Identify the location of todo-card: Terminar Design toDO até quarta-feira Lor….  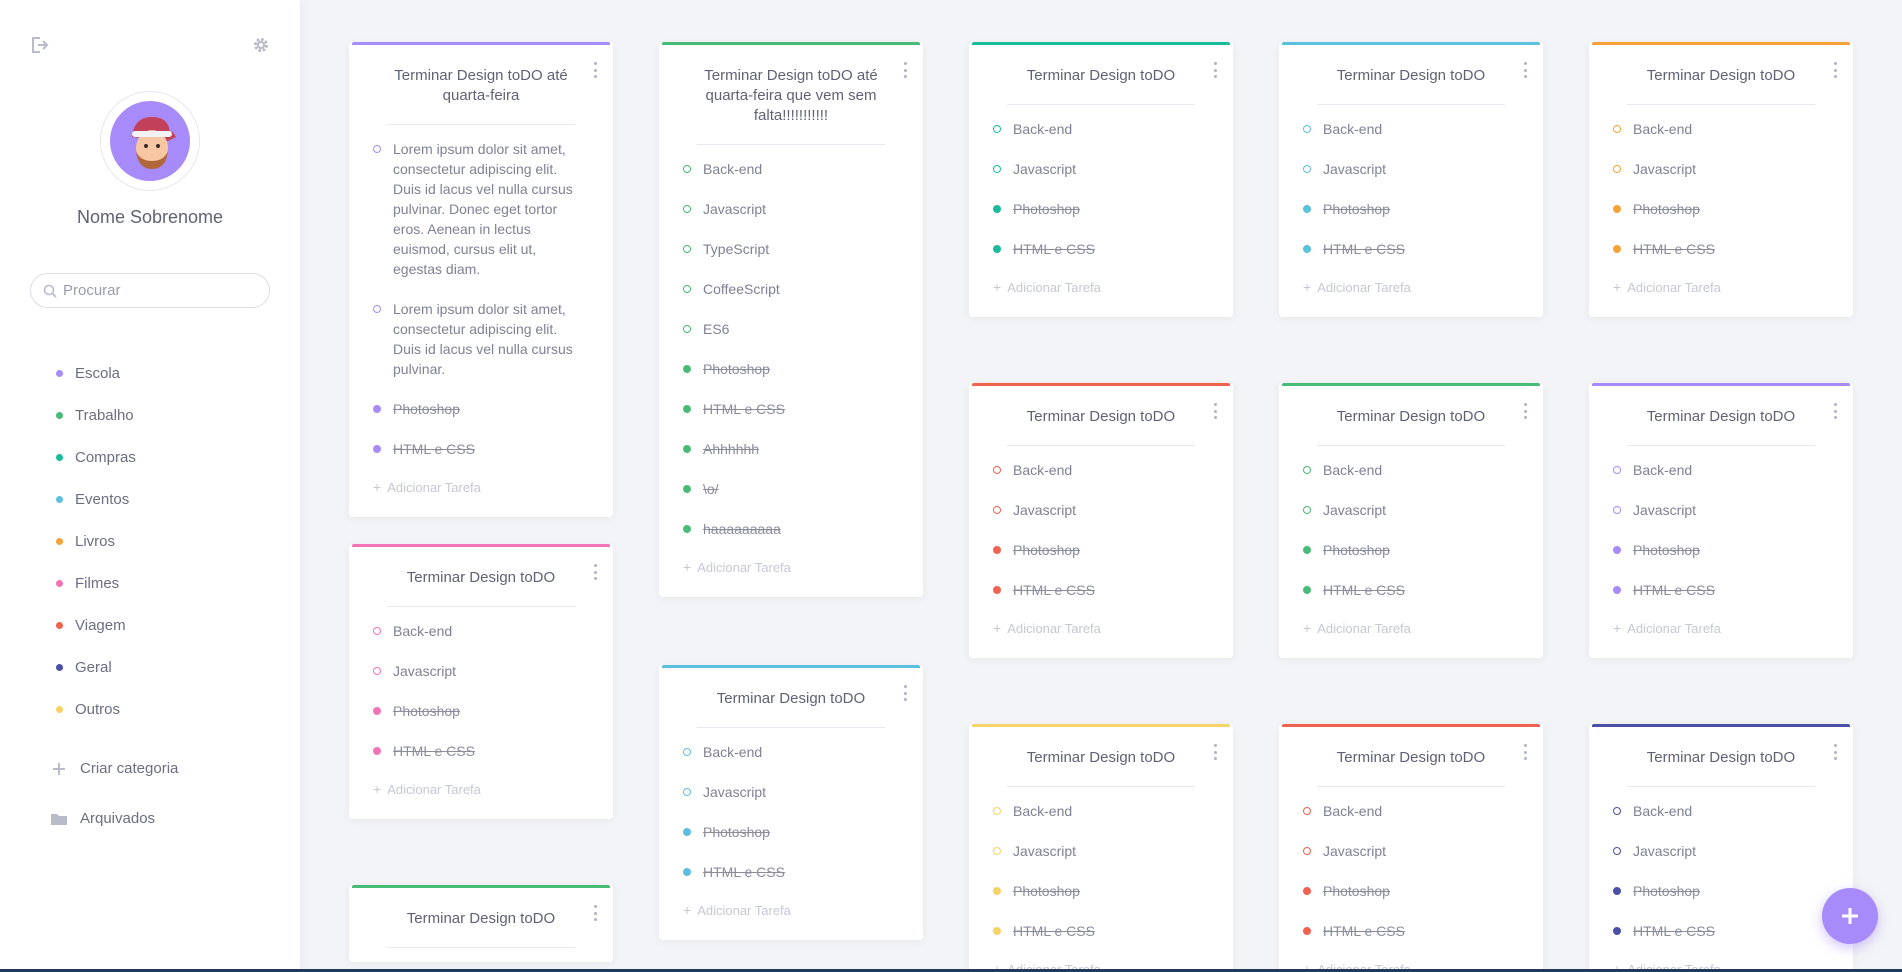
(481, 279).